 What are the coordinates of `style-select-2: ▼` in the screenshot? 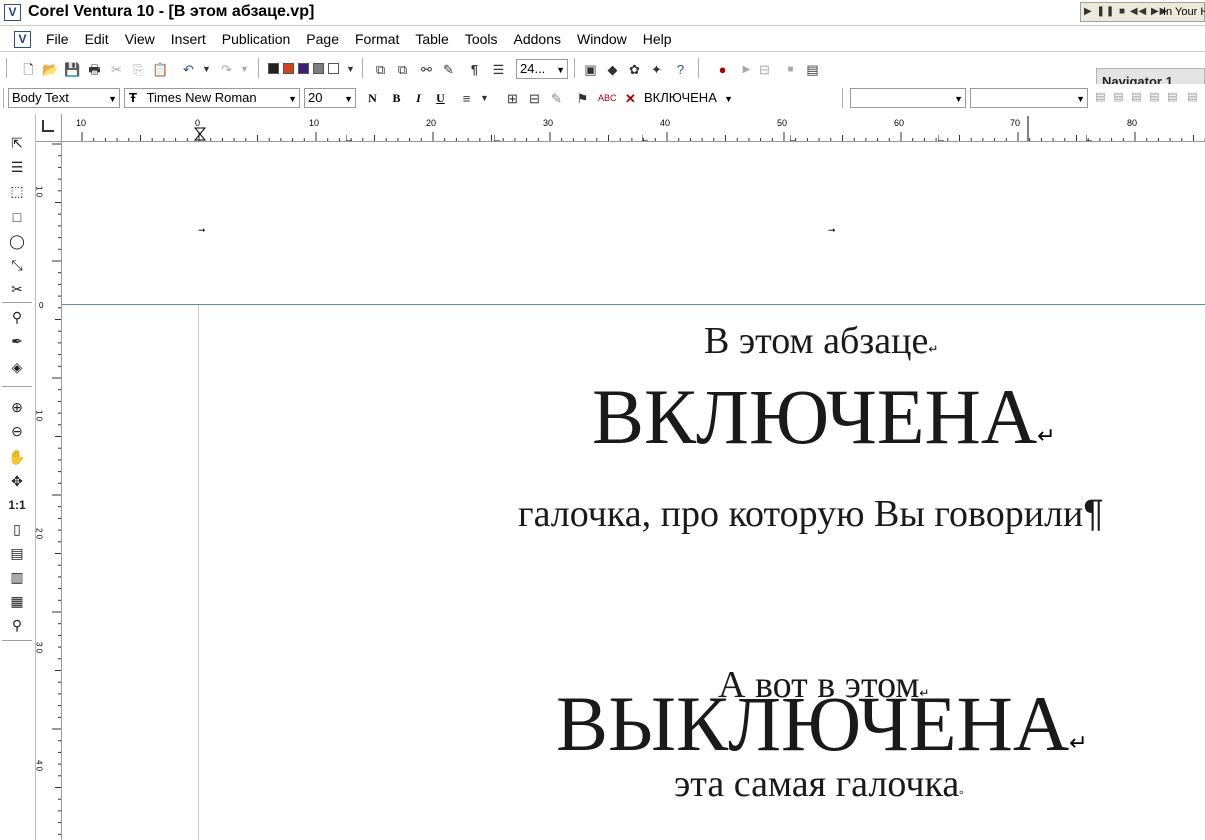 It's located at (1029, 98).